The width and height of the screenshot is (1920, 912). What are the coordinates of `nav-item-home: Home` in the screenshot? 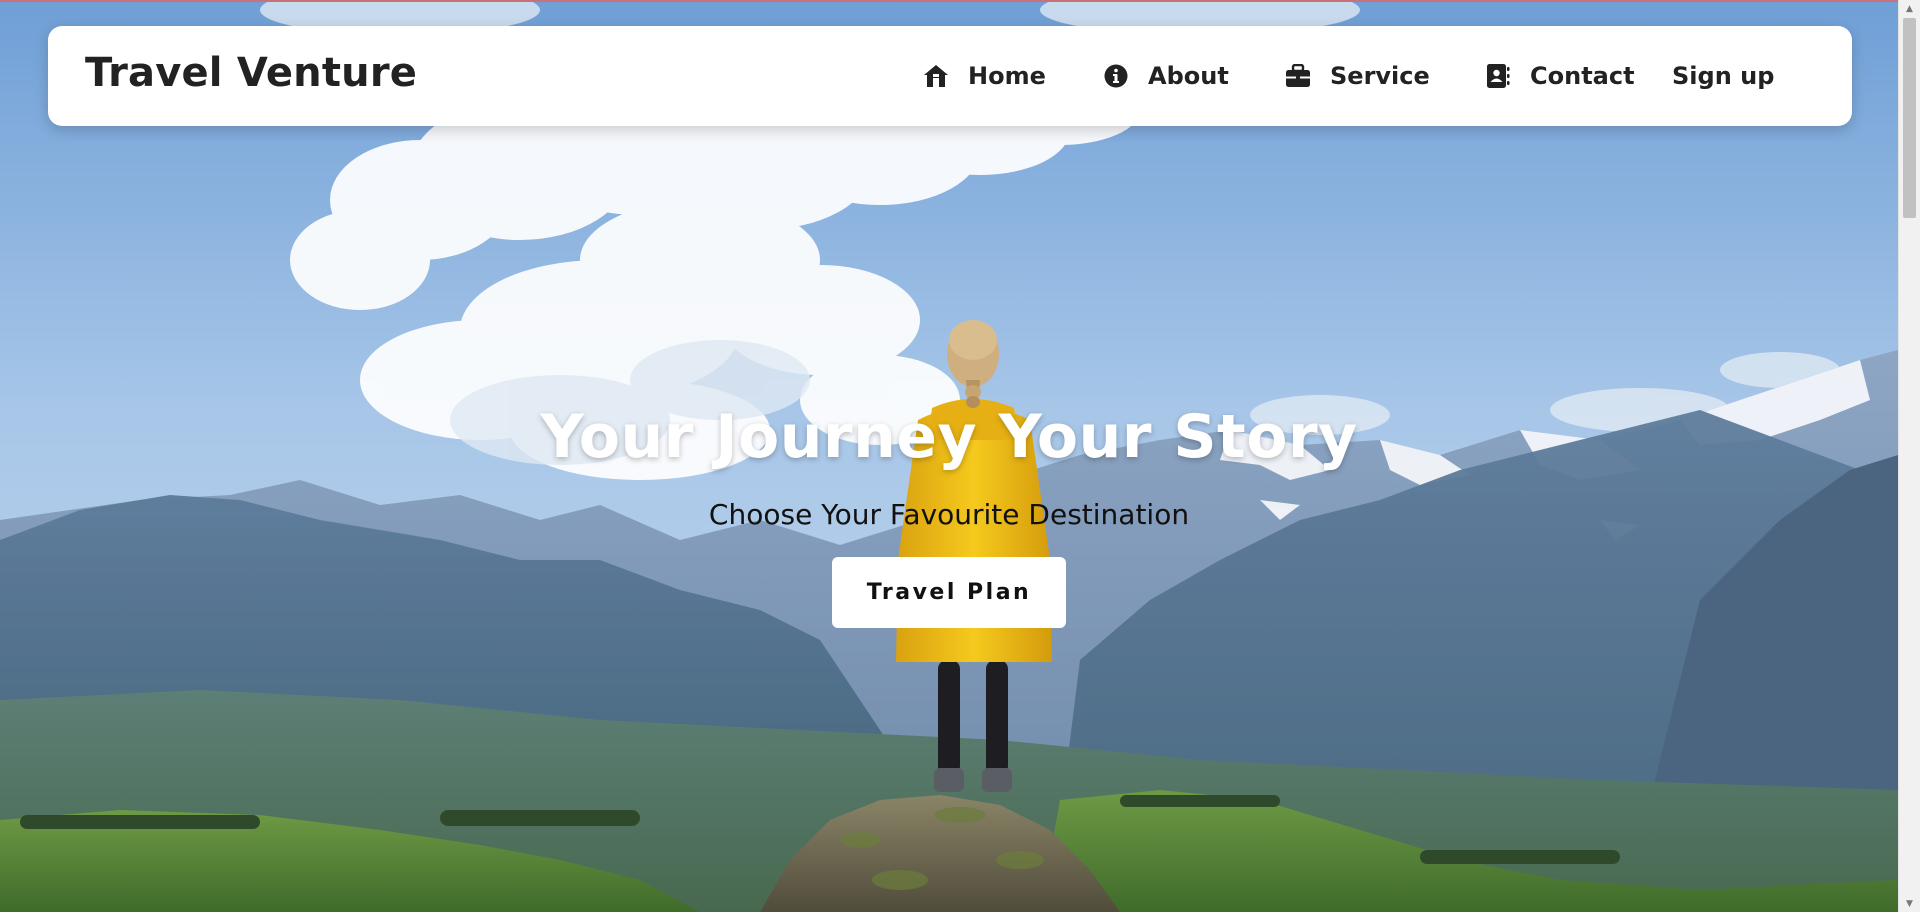 It's located at (984, 76).